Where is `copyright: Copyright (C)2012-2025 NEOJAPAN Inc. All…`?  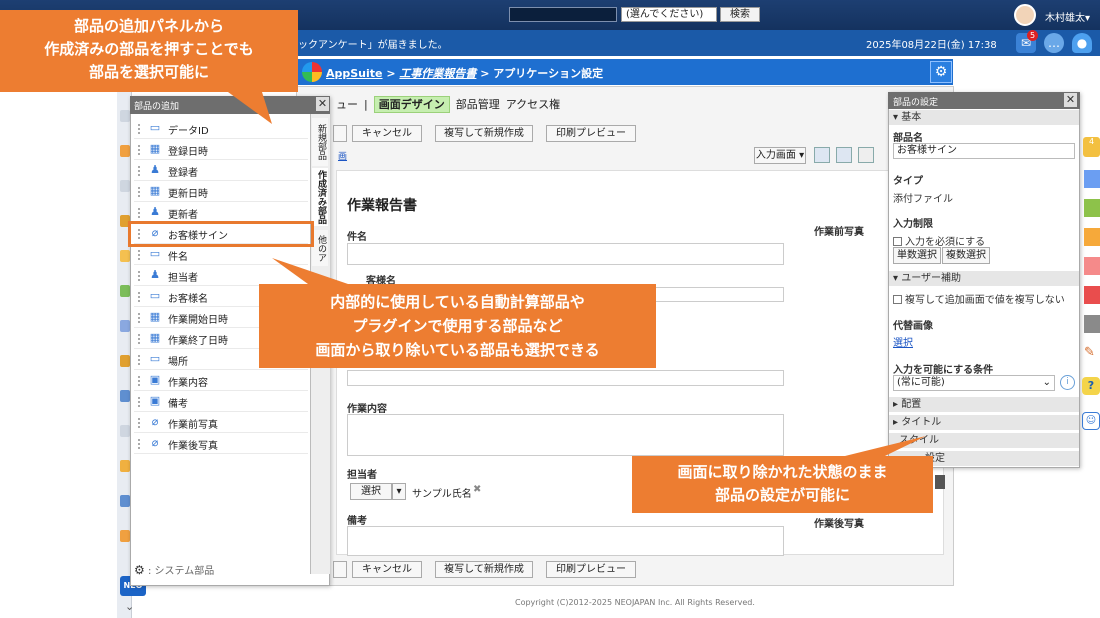 copyright: Copyright (C)2012-2025 NEOJAPAN Inc. All… is located at coordinates (635, 602).